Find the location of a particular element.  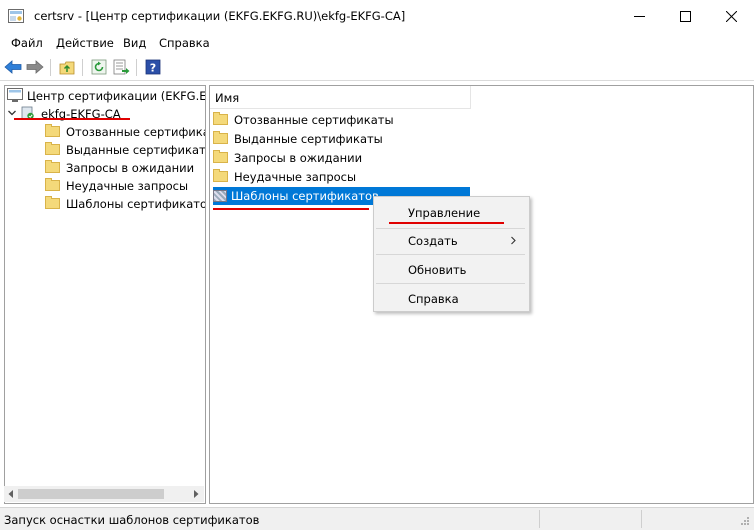

tree-item-pending: Запросы в ожидании is located at coordinates (119, 168).